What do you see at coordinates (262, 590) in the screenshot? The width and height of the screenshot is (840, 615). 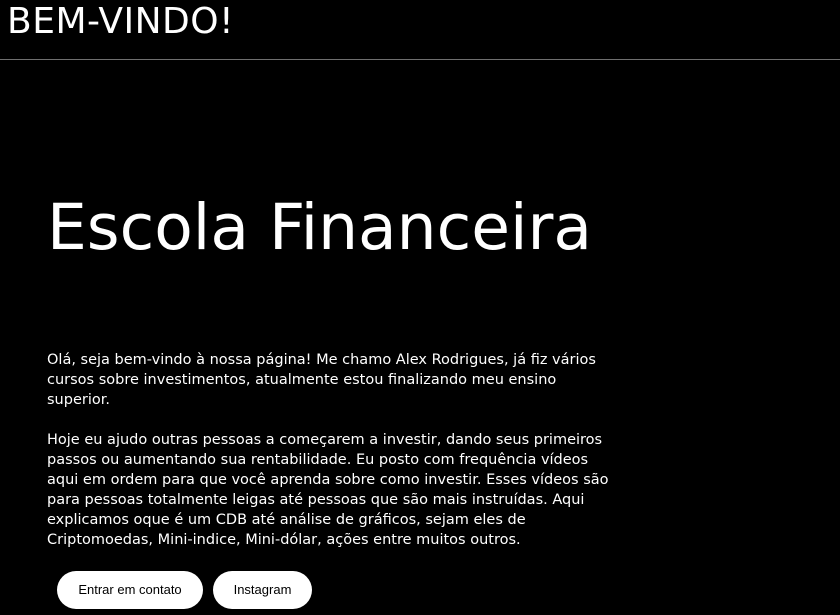 I see `instagram-button: Instagram` at bounding box center [262, 590].